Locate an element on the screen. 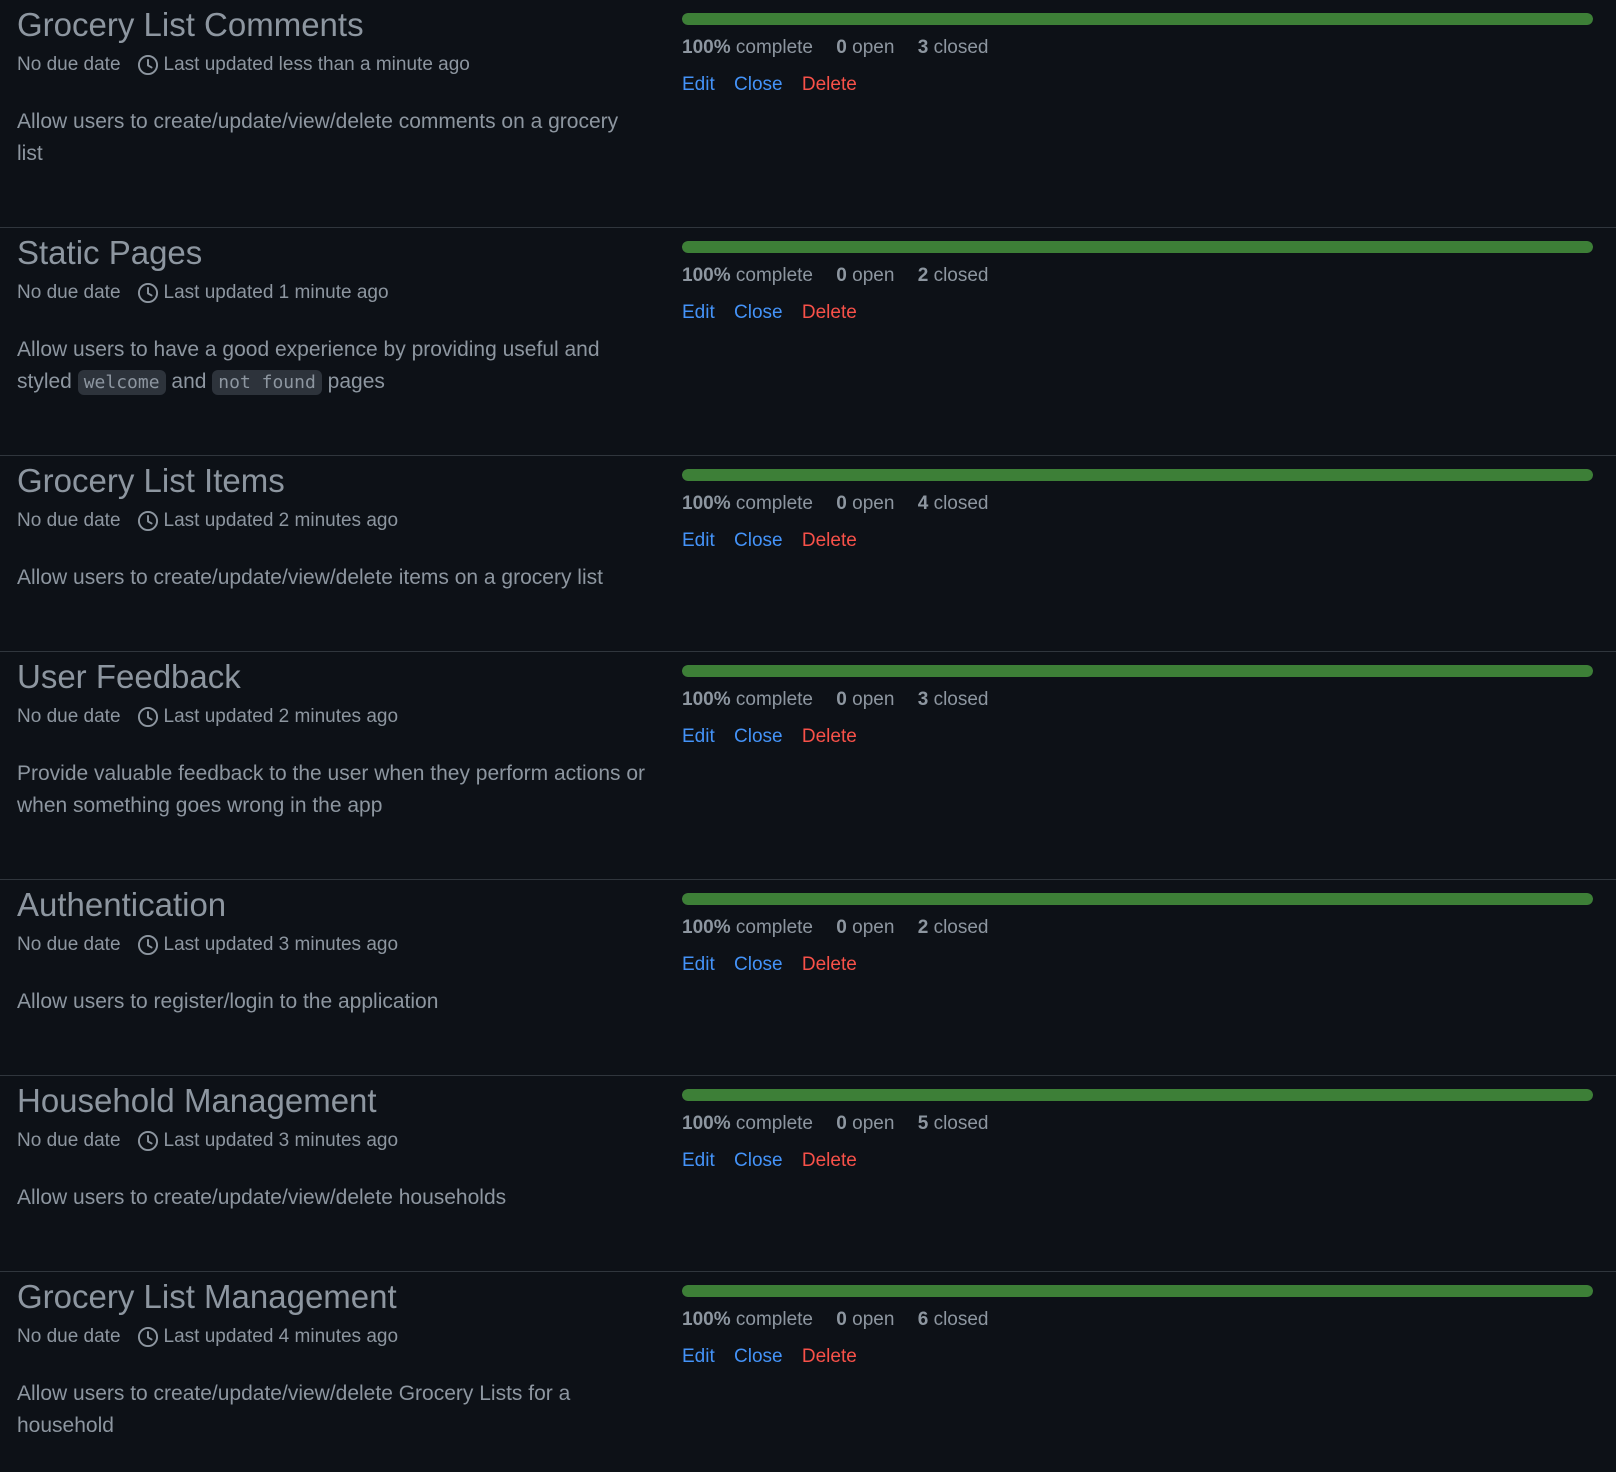 The height and width of the screenshot is (1472, 1616). milestone-title: Grocery List Items is located at coordinates (151, 481).